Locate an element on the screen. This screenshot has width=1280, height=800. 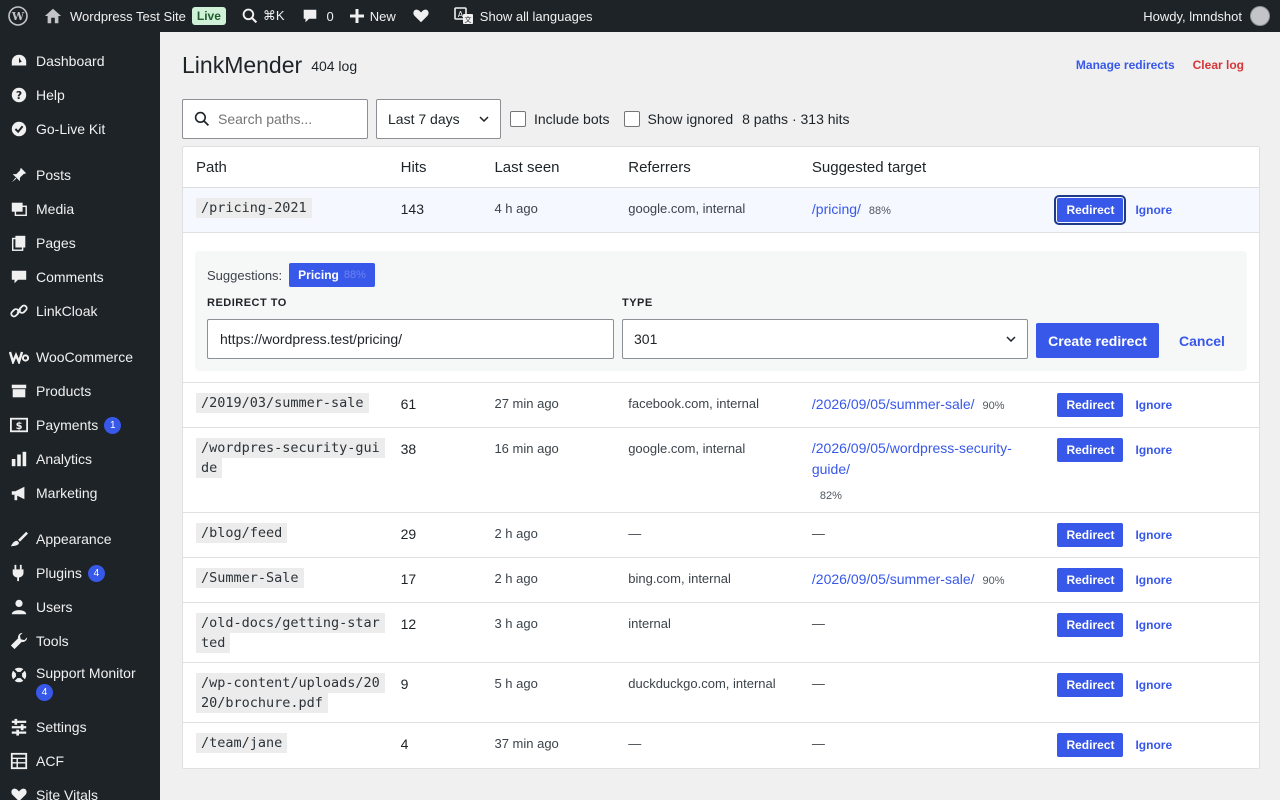
archive-icon is located at coordinates (19, 391).